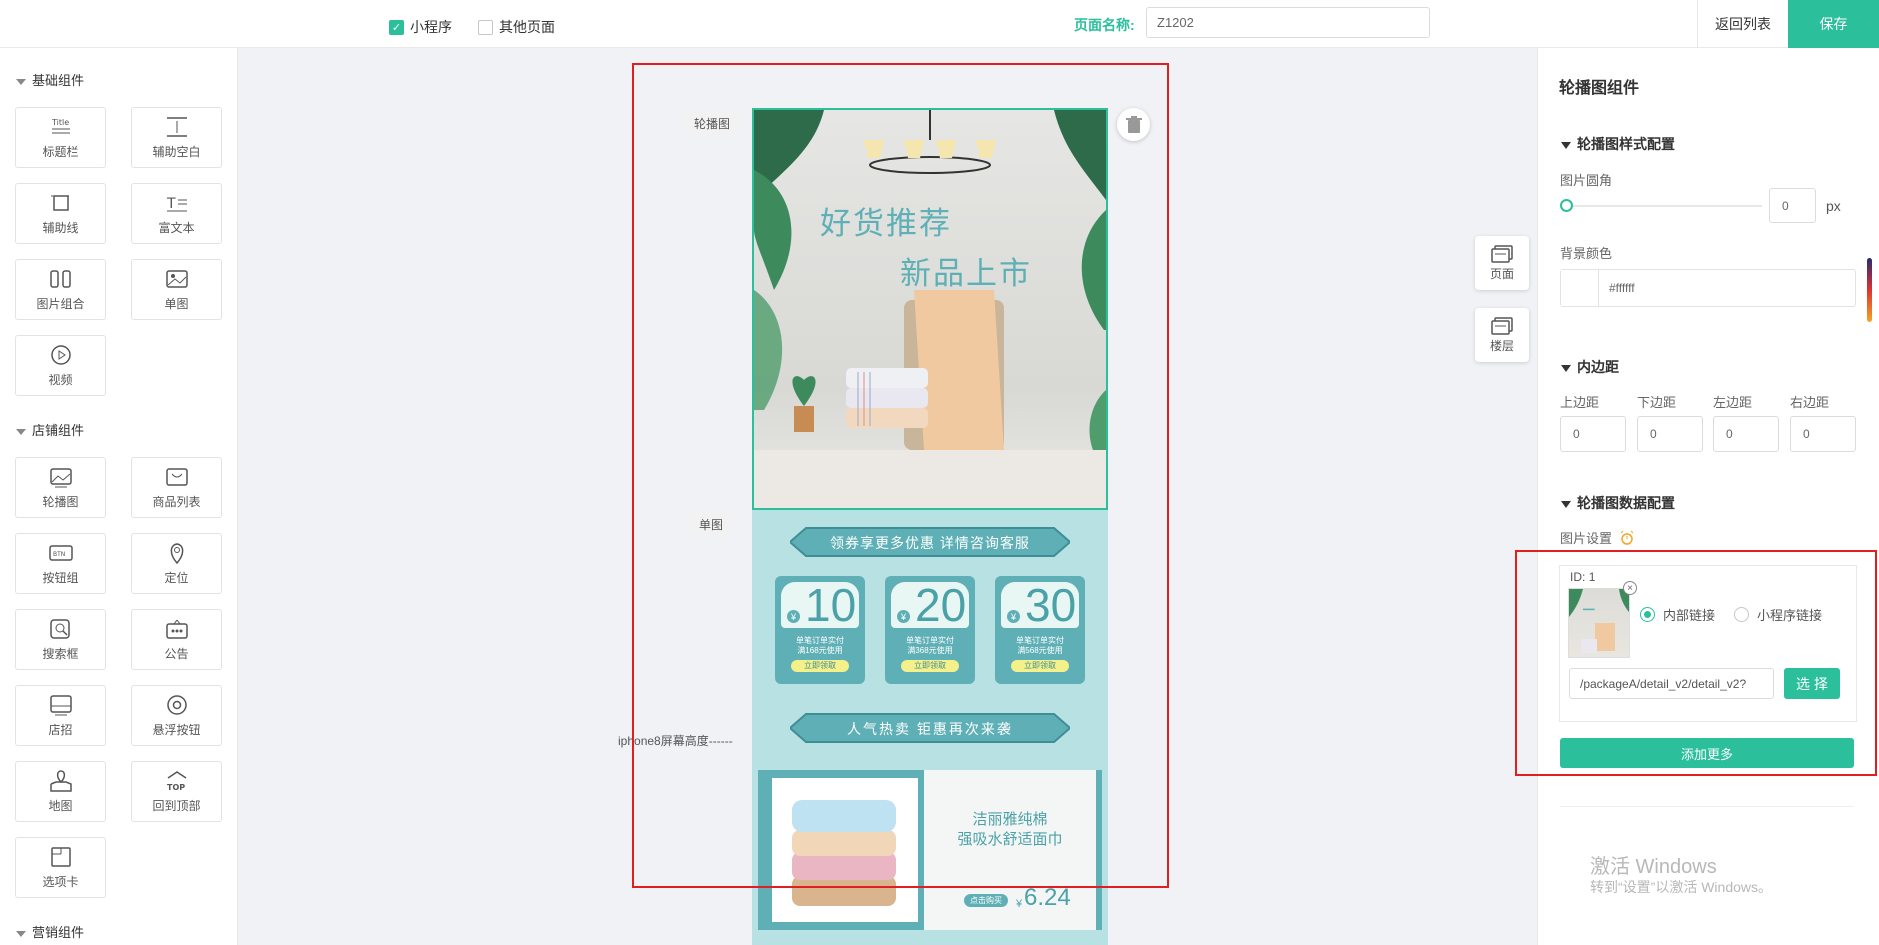 This screenshot has width=1879, height=945. What do you see at coordinates (1657, 402) in the screenshot?
I see `padding-bottom-label: 下边距` at bounding box center [1657, 402].